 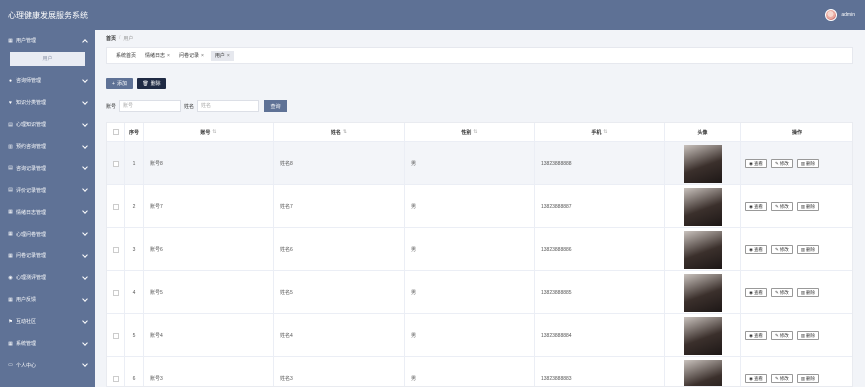 What do you see at coordinates (776, 335) in the screenshot?
I see `pencil-icon: ✎` at bounding box center [776, 335].